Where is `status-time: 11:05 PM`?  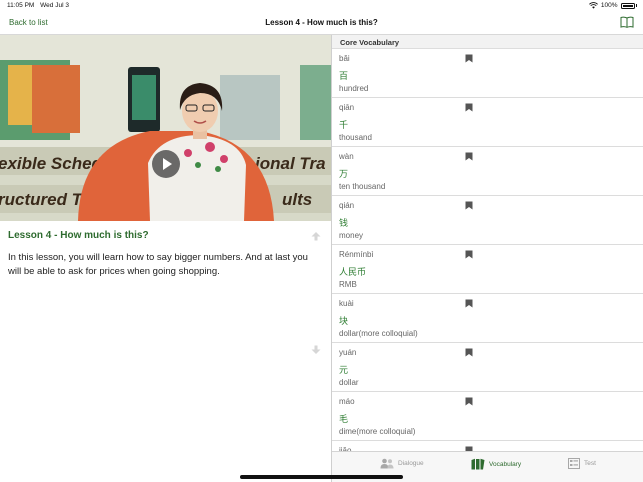 status-time: 11:05 PM is located at coordinates (21, 5).